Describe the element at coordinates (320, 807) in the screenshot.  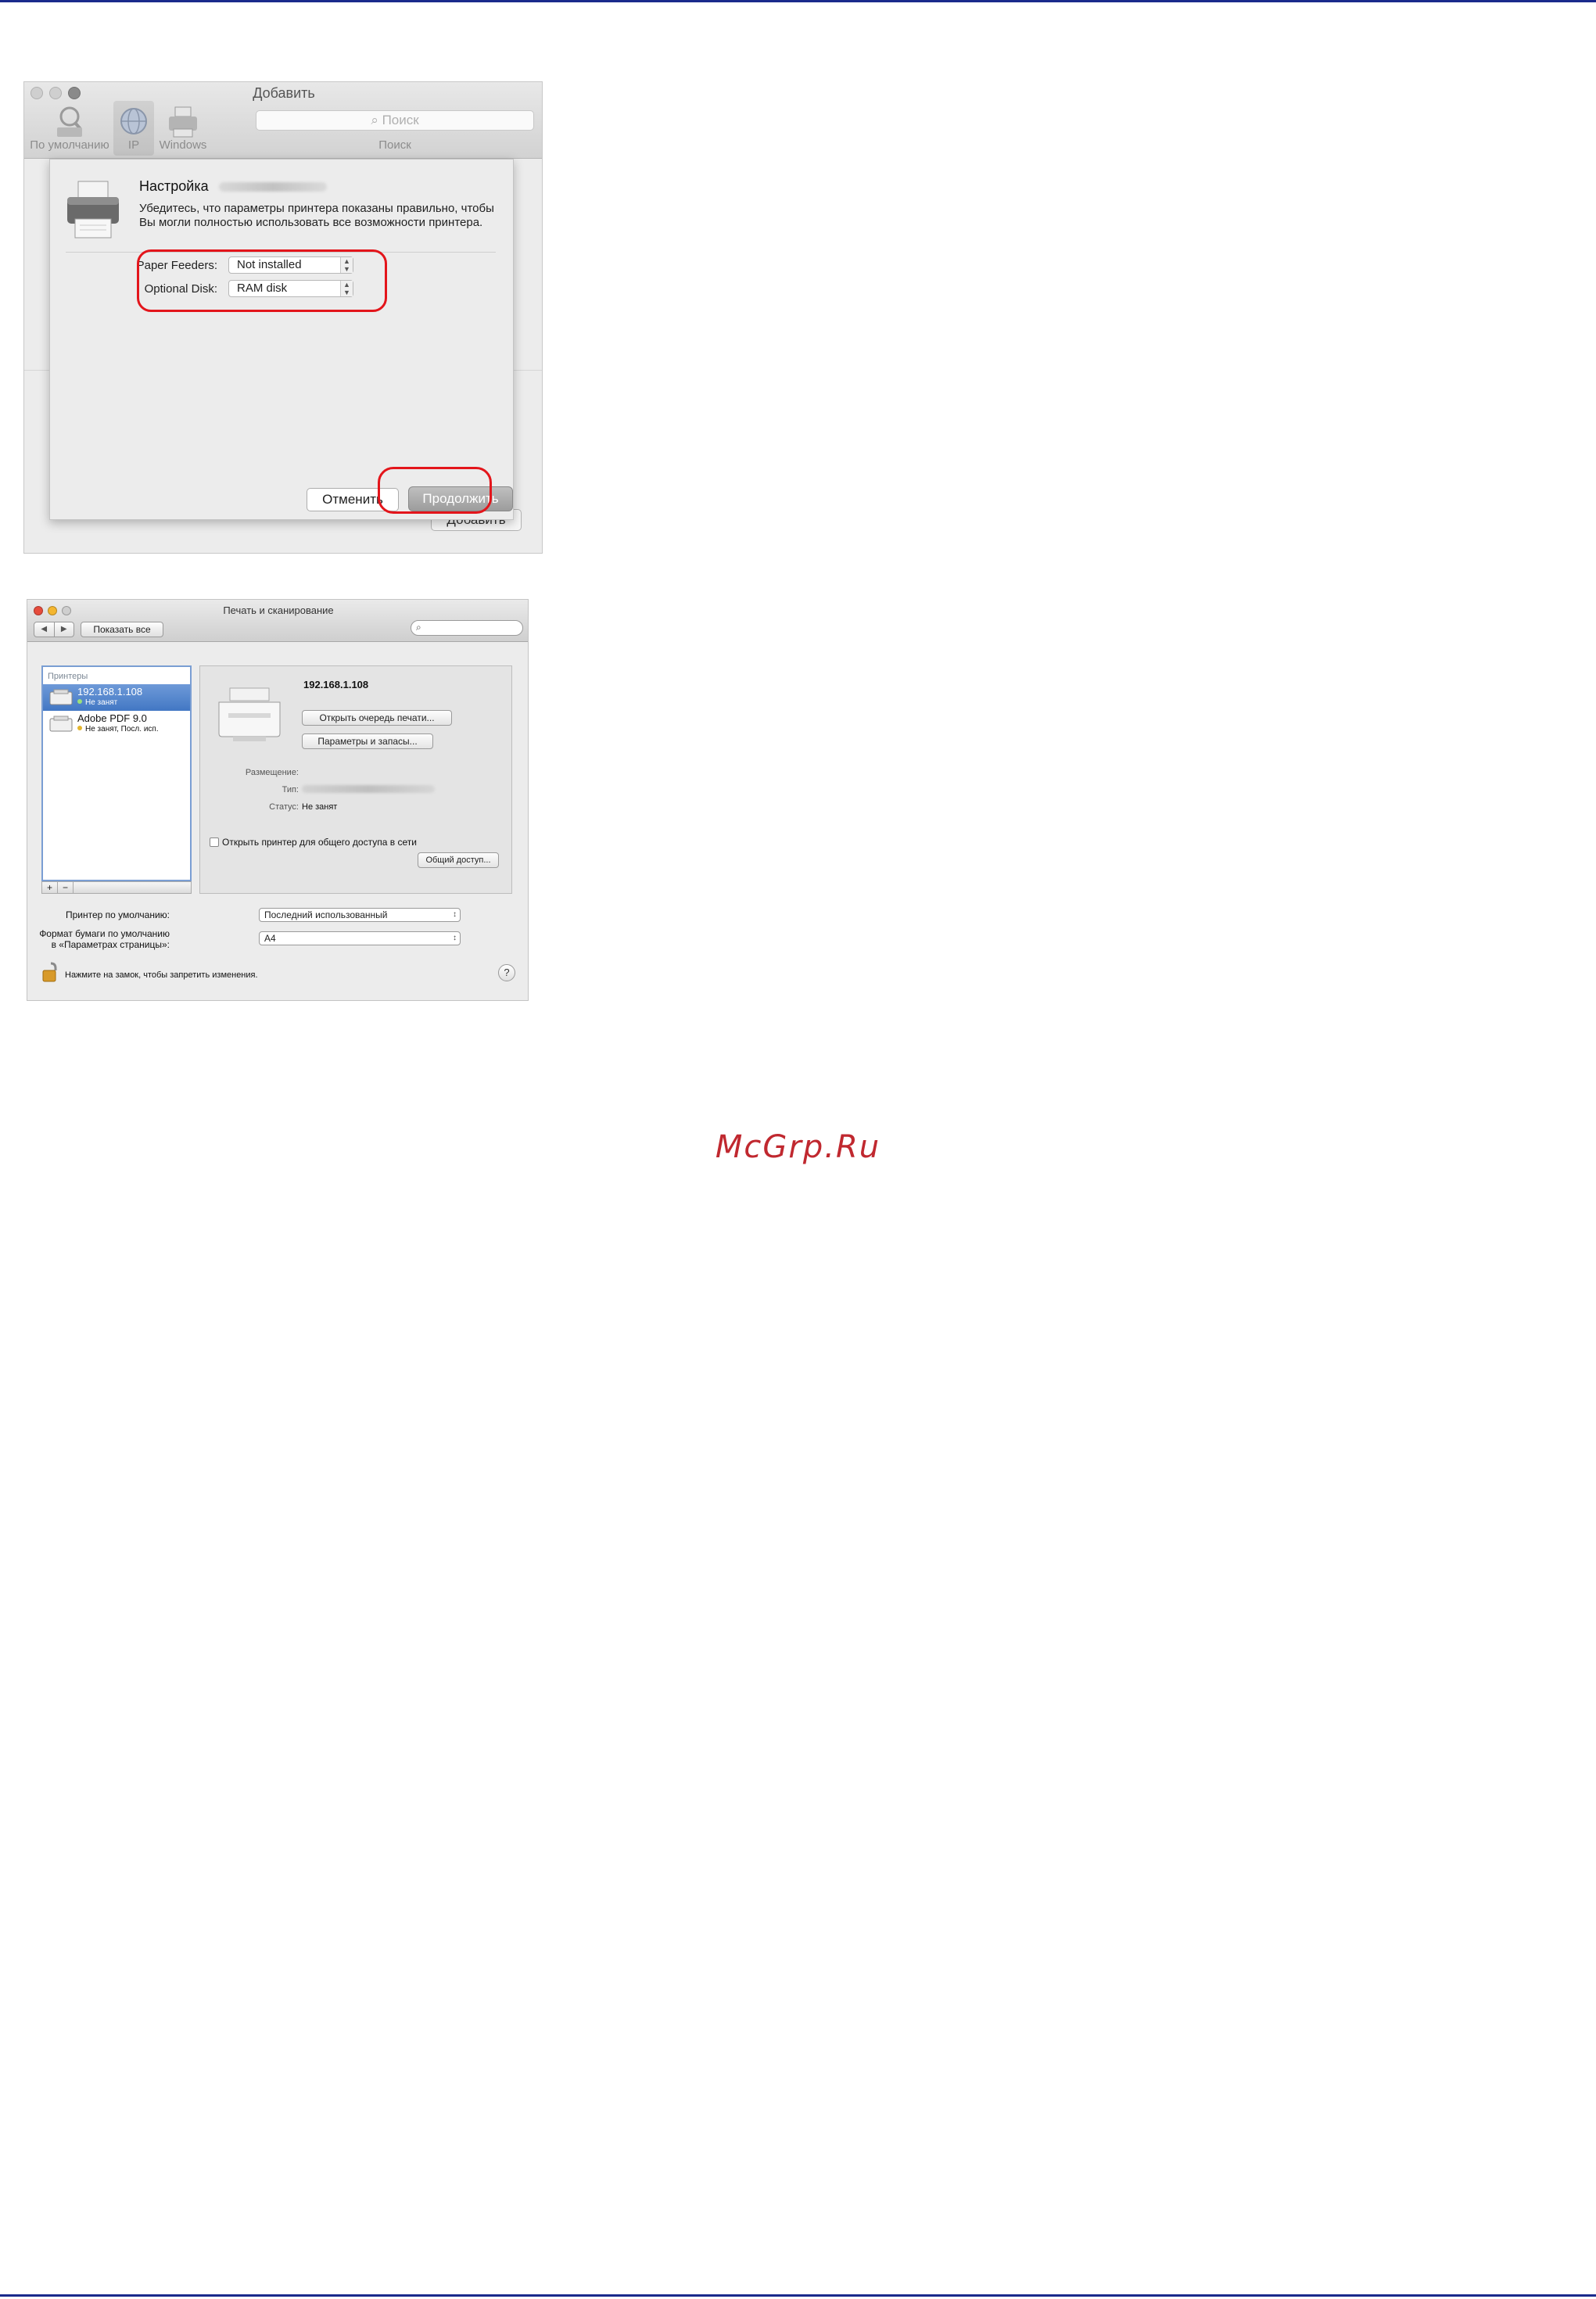
I see `status-value: Не занят` at that location.